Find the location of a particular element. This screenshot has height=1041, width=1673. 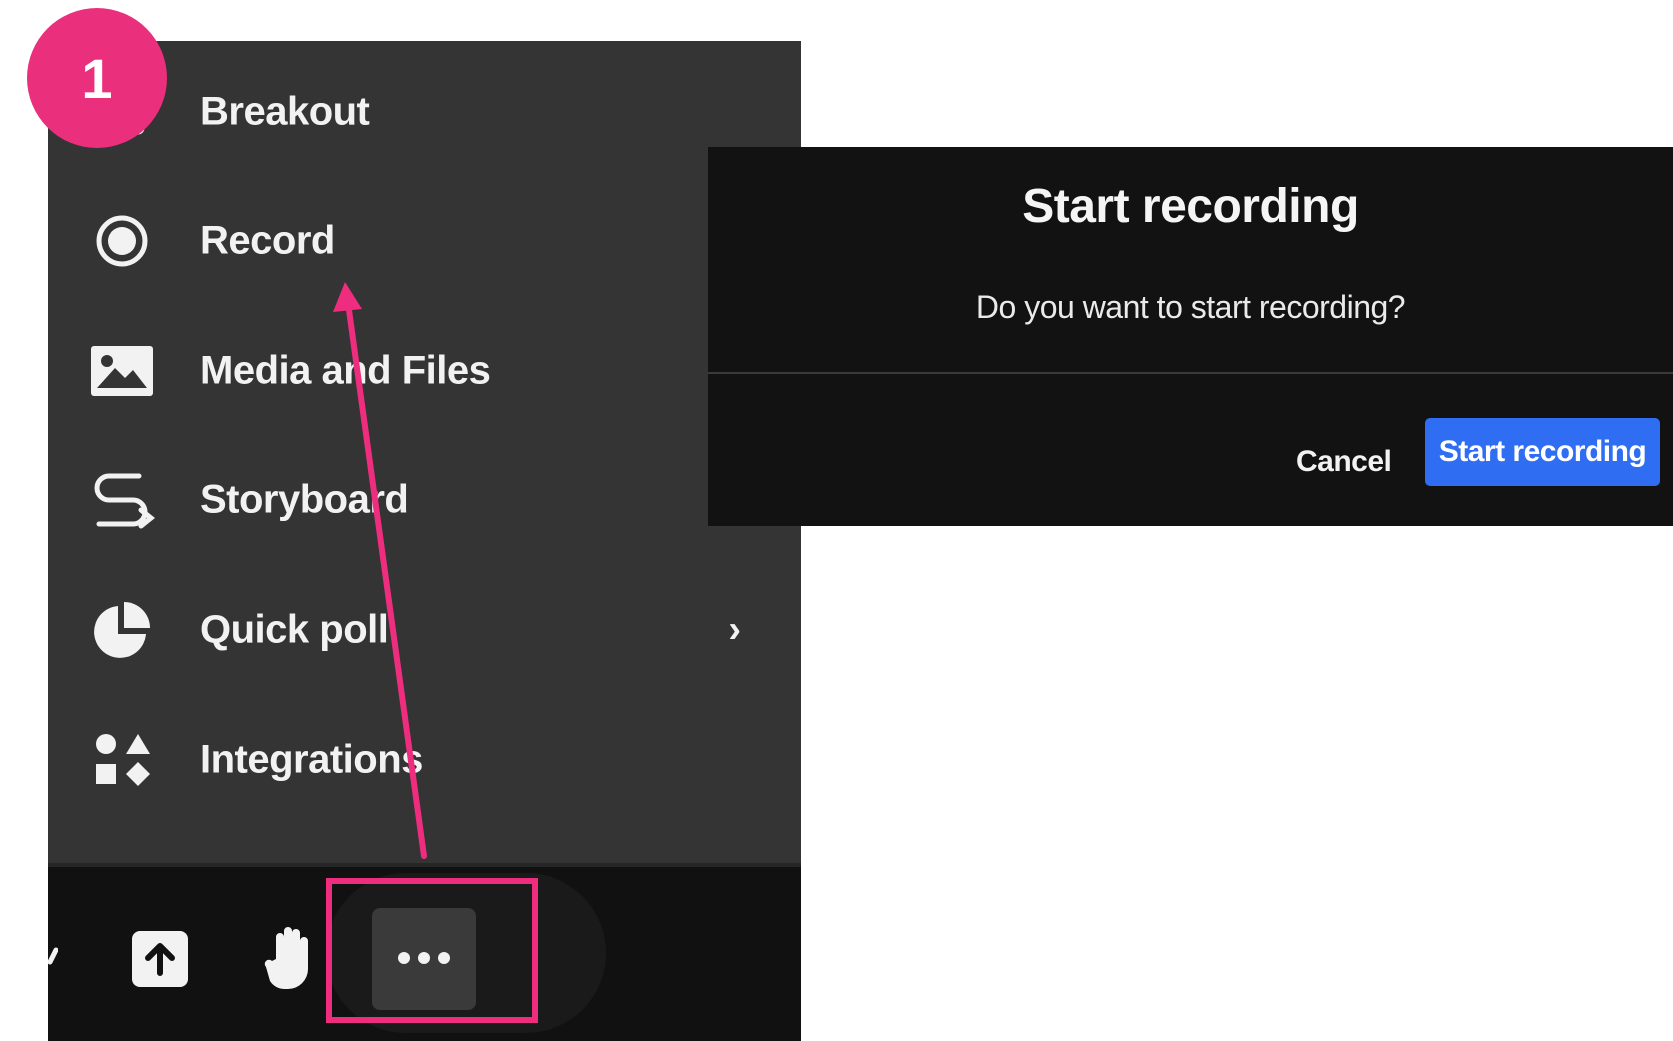

dialog-title: Start recording is located at coordinates (1190, 206).